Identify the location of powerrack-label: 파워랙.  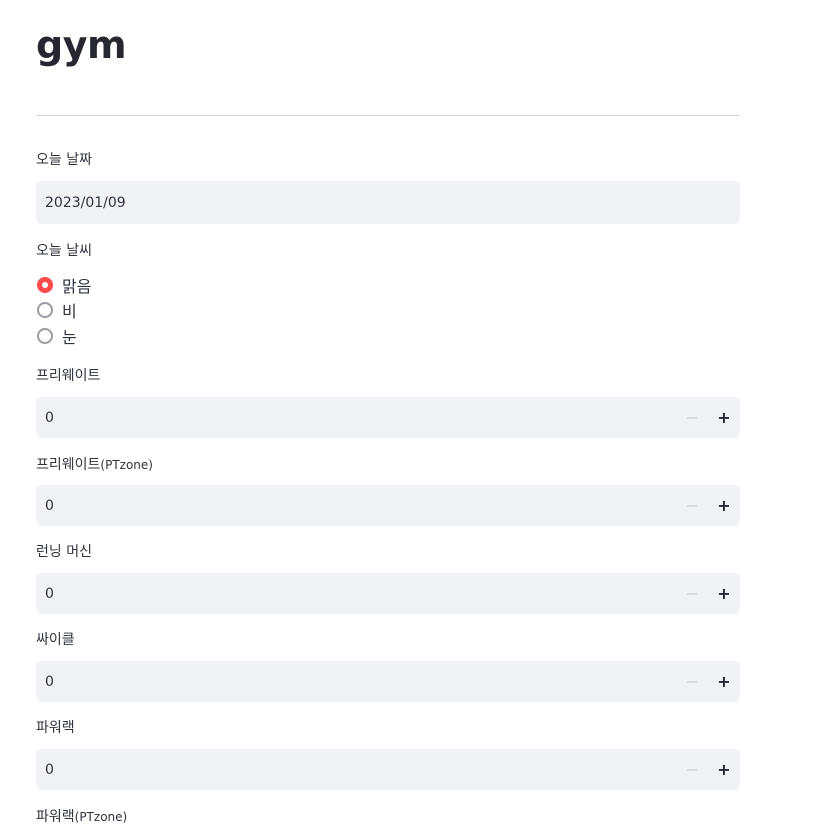
(55, 728).